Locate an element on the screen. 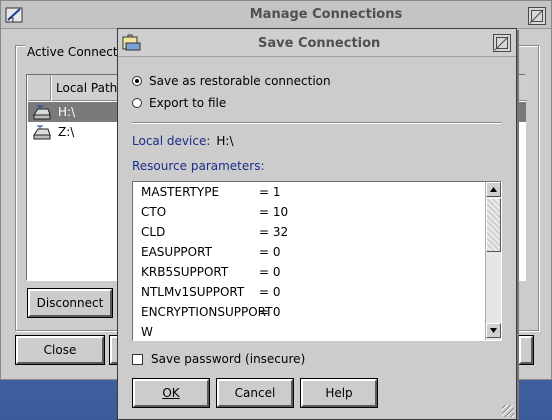 This screenshot has height=420, width=552. dialog-title-bar: Save Connection is located at coordinates (317, 43).